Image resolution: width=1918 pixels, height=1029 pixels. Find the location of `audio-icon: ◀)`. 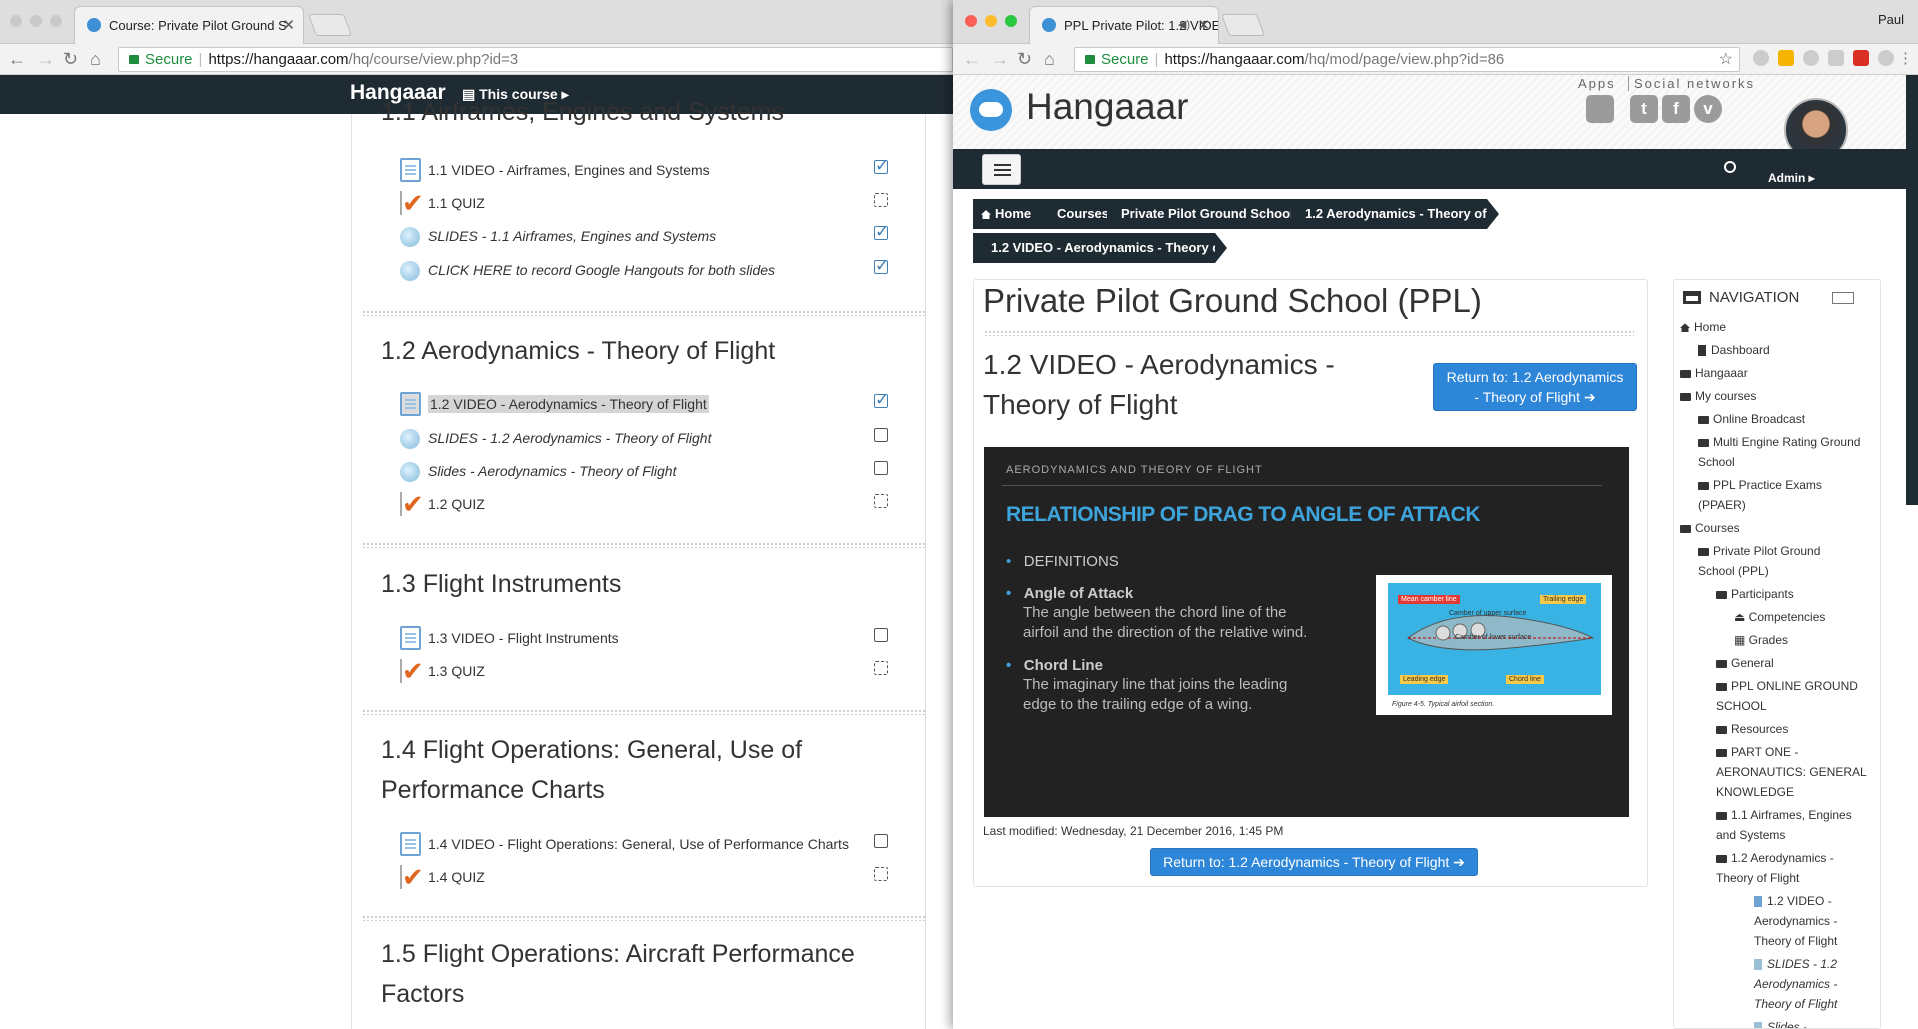

audio-icon: ◀) is located at coordinates (1184, 25).